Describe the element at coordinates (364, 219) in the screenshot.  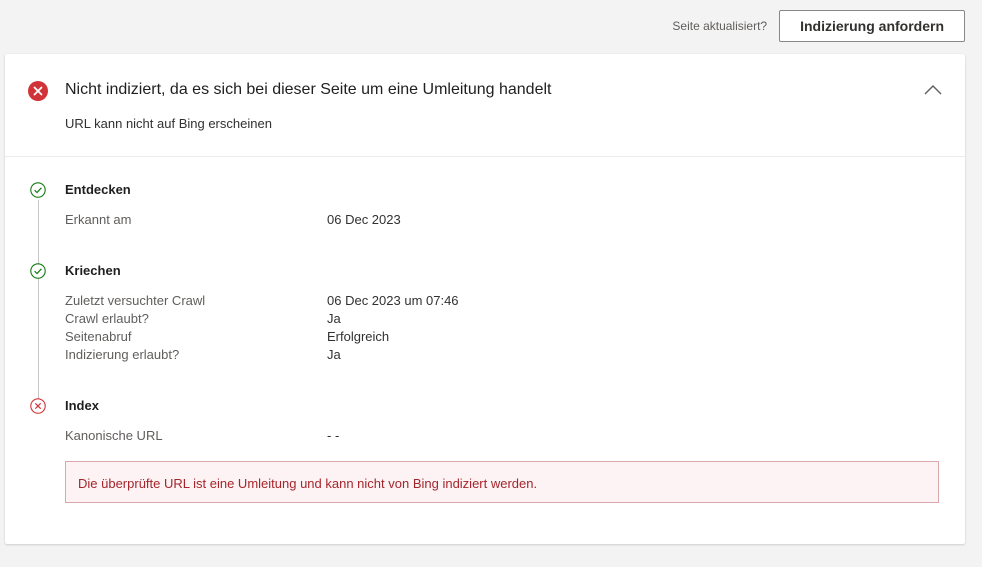
I see `detail-value: 06 Dec 2023` at that location.